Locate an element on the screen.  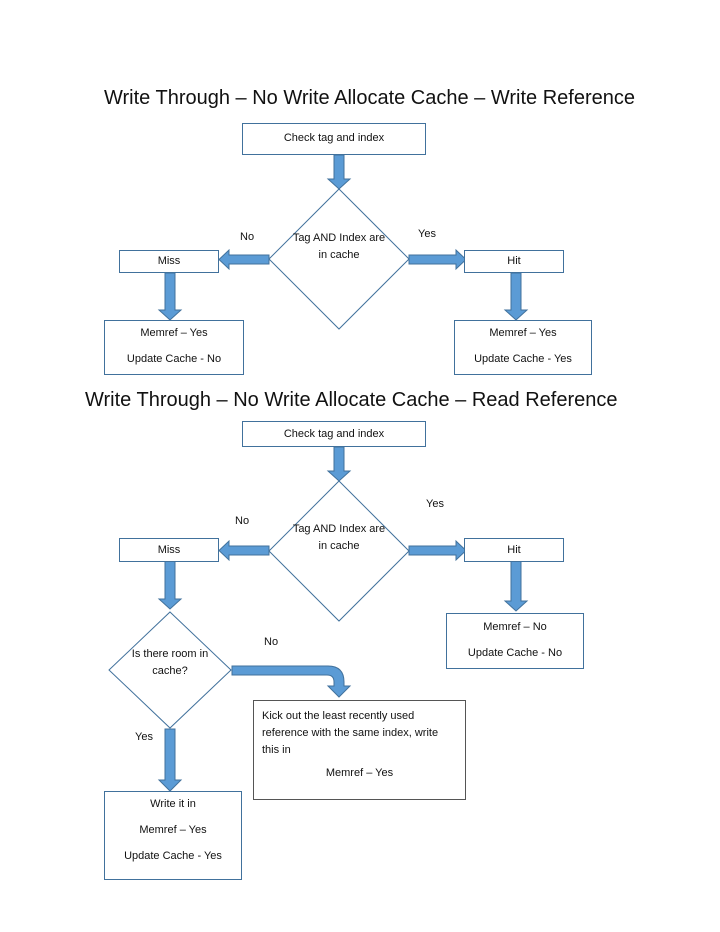
hit-result-box: Memref – No Update Cache - No is located at coordinates (515, 641).